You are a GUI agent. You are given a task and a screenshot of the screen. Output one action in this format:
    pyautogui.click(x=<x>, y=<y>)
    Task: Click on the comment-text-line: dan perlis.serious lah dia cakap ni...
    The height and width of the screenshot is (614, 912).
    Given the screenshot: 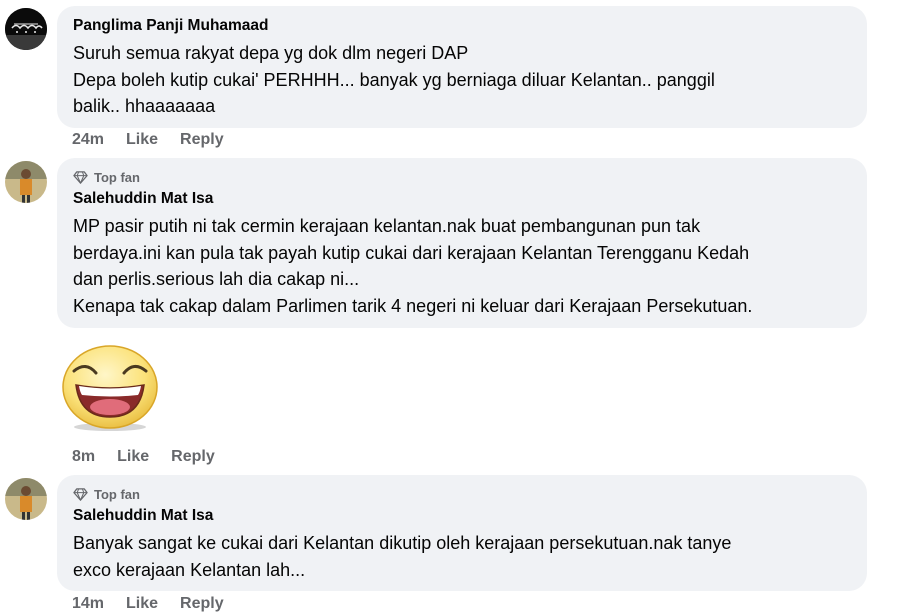 What is the action you would take?
    pyautogui.click(x=216, y=279)
    